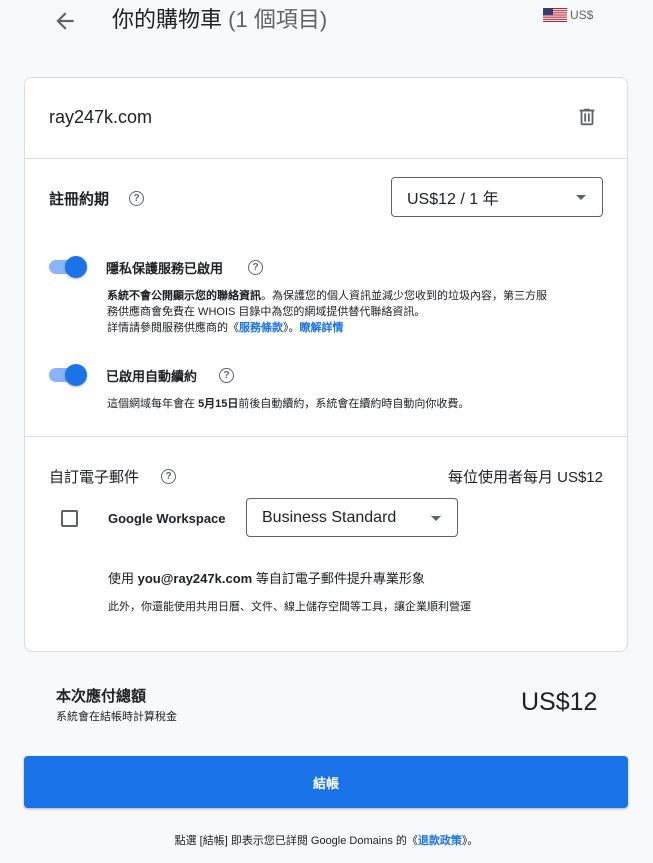 The width and height of the screenshot is (653, 863). I want to click on cart-item-count: (1 個項目), so click(278, 19).